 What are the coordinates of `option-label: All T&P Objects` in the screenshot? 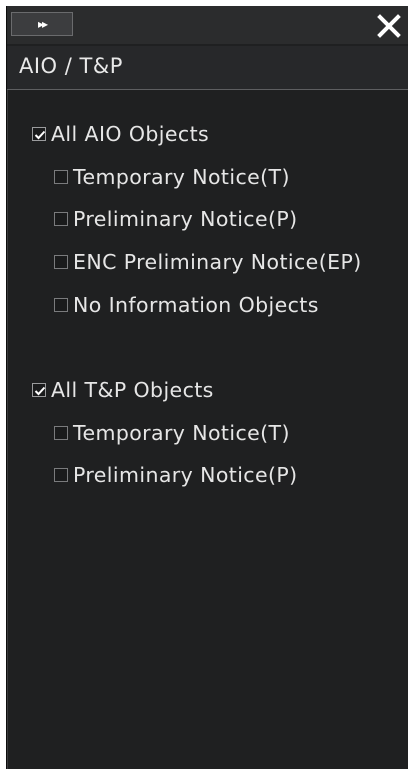 It's located at (132, 390).